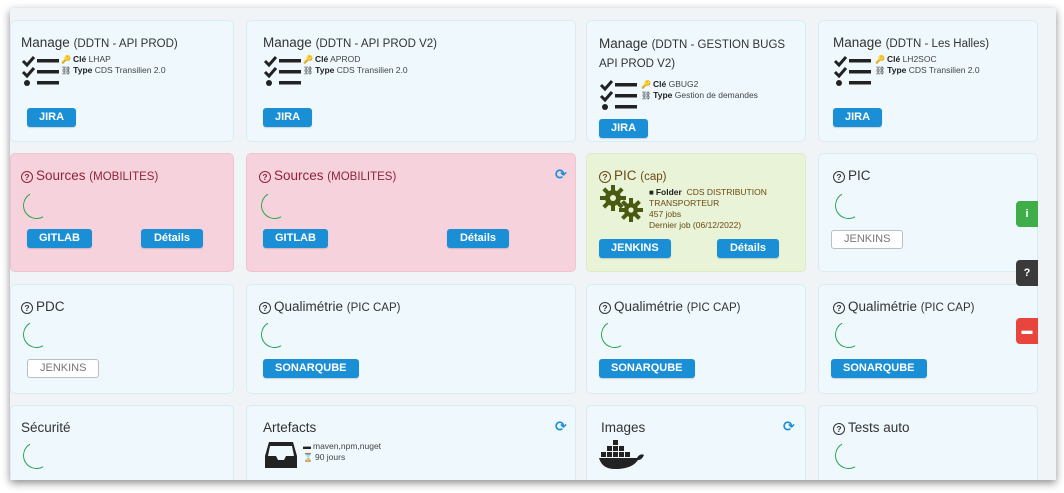 The image size is (1064, 493). I want to click on card-title: Manage (DDTN - GESTION BUGS API PROD V2), so click(692, 53).